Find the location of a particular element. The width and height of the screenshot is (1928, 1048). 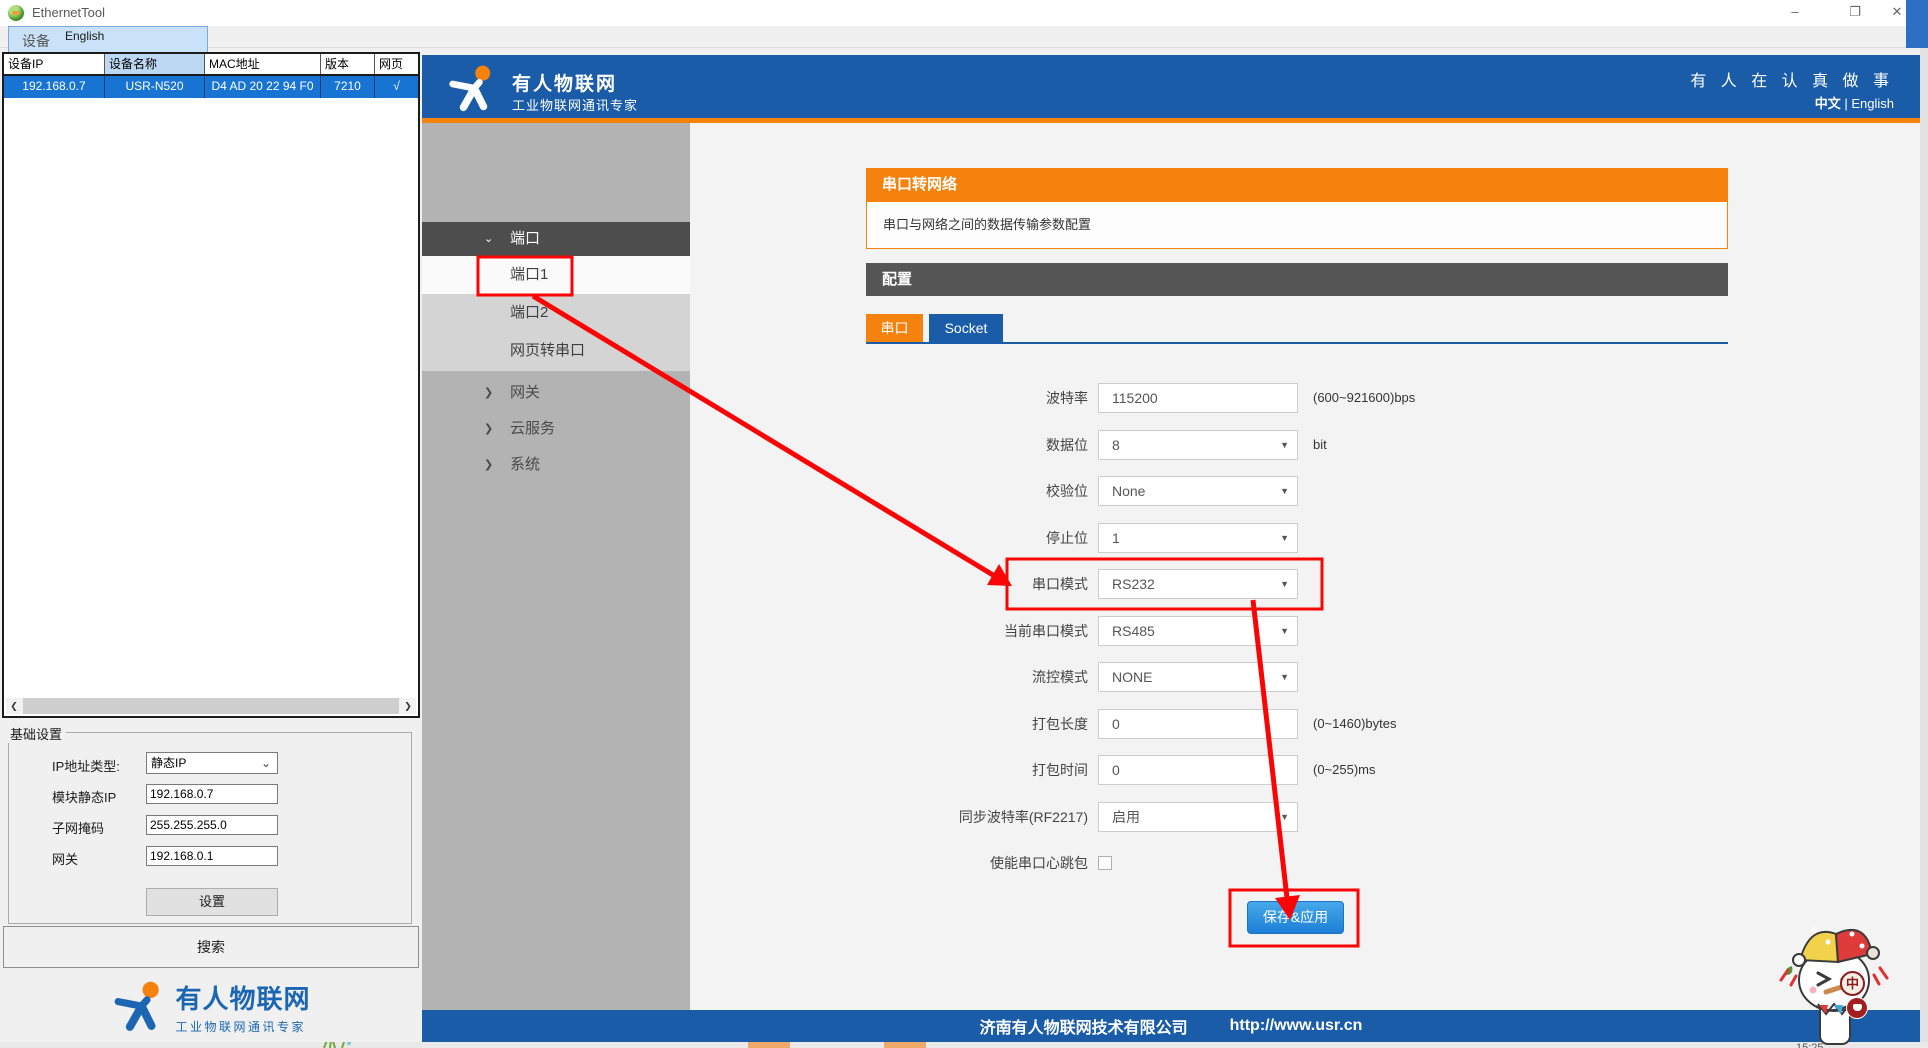

gateway-input is located at coordinates (212, 856).